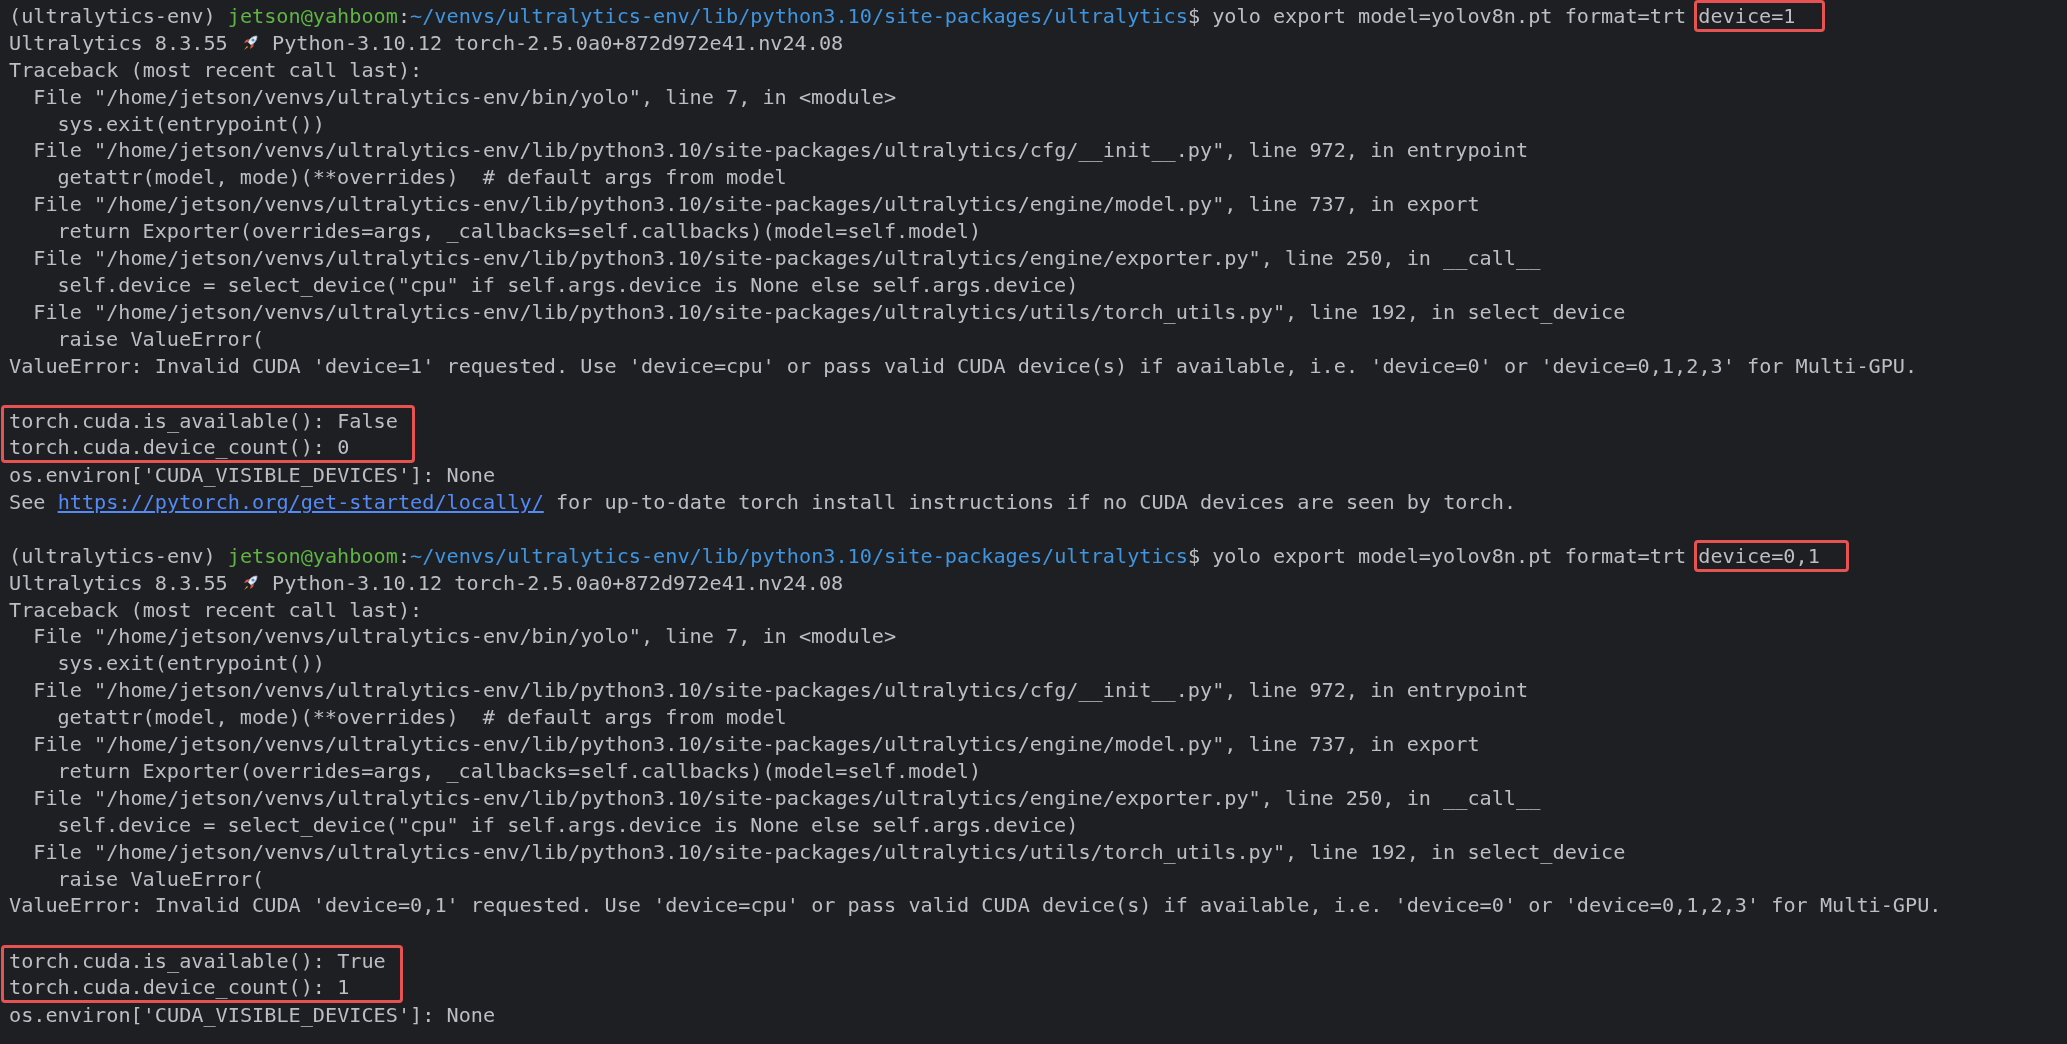  What do you see at coordinates (1771, 556) in the screenshot?
I see `highlighted-text: device=0,1` at bounding box center [1771, 556].